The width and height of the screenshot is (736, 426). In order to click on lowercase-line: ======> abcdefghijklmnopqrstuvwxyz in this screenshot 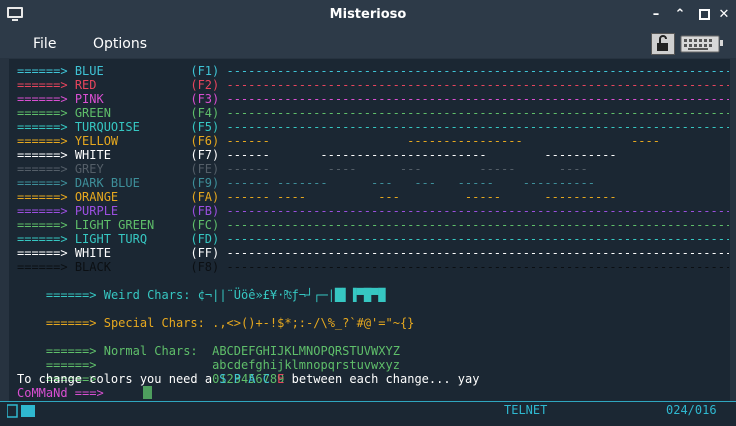, I will do `click(208, 358)`.